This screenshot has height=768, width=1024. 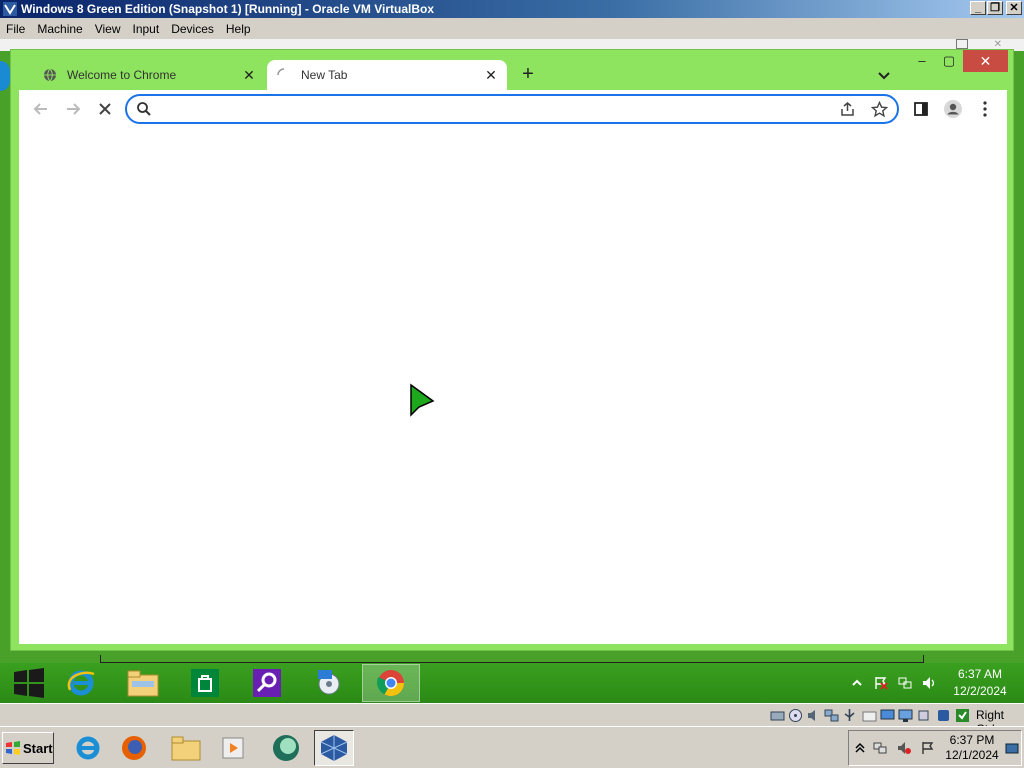 I want to click on chevron-down-icon, so click(x=884, y=75).